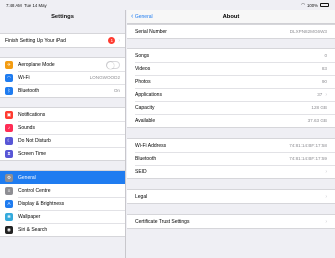 The height and width of the screenshot is (258, 335). Describe the element at coordinates (231, 120) in the screenshot. I see `available-row: Available 37.63 GB` at that location.